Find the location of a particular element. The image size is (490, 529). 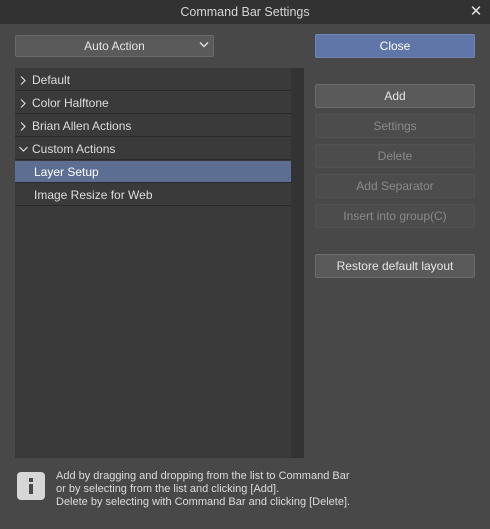

title-bar: Command Bar Settings ✕ is located at coordinates (245, 12).